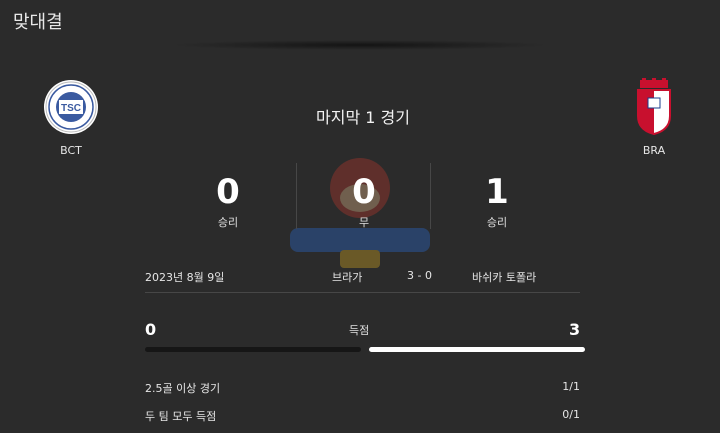  Describe the element at coordinates (362, 416) in the screenshot. I see `stat-row: 두 팀 모두 득점 0/1` at that location.